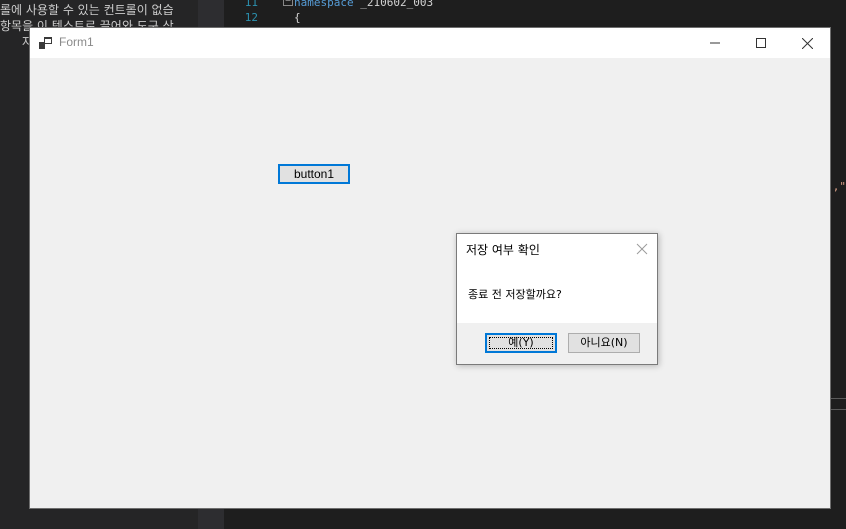 This screenshot has height=529, width=846. Describe the element at coordinates (251, 17) in the screenshot. I see `line-number: 12` at that location.